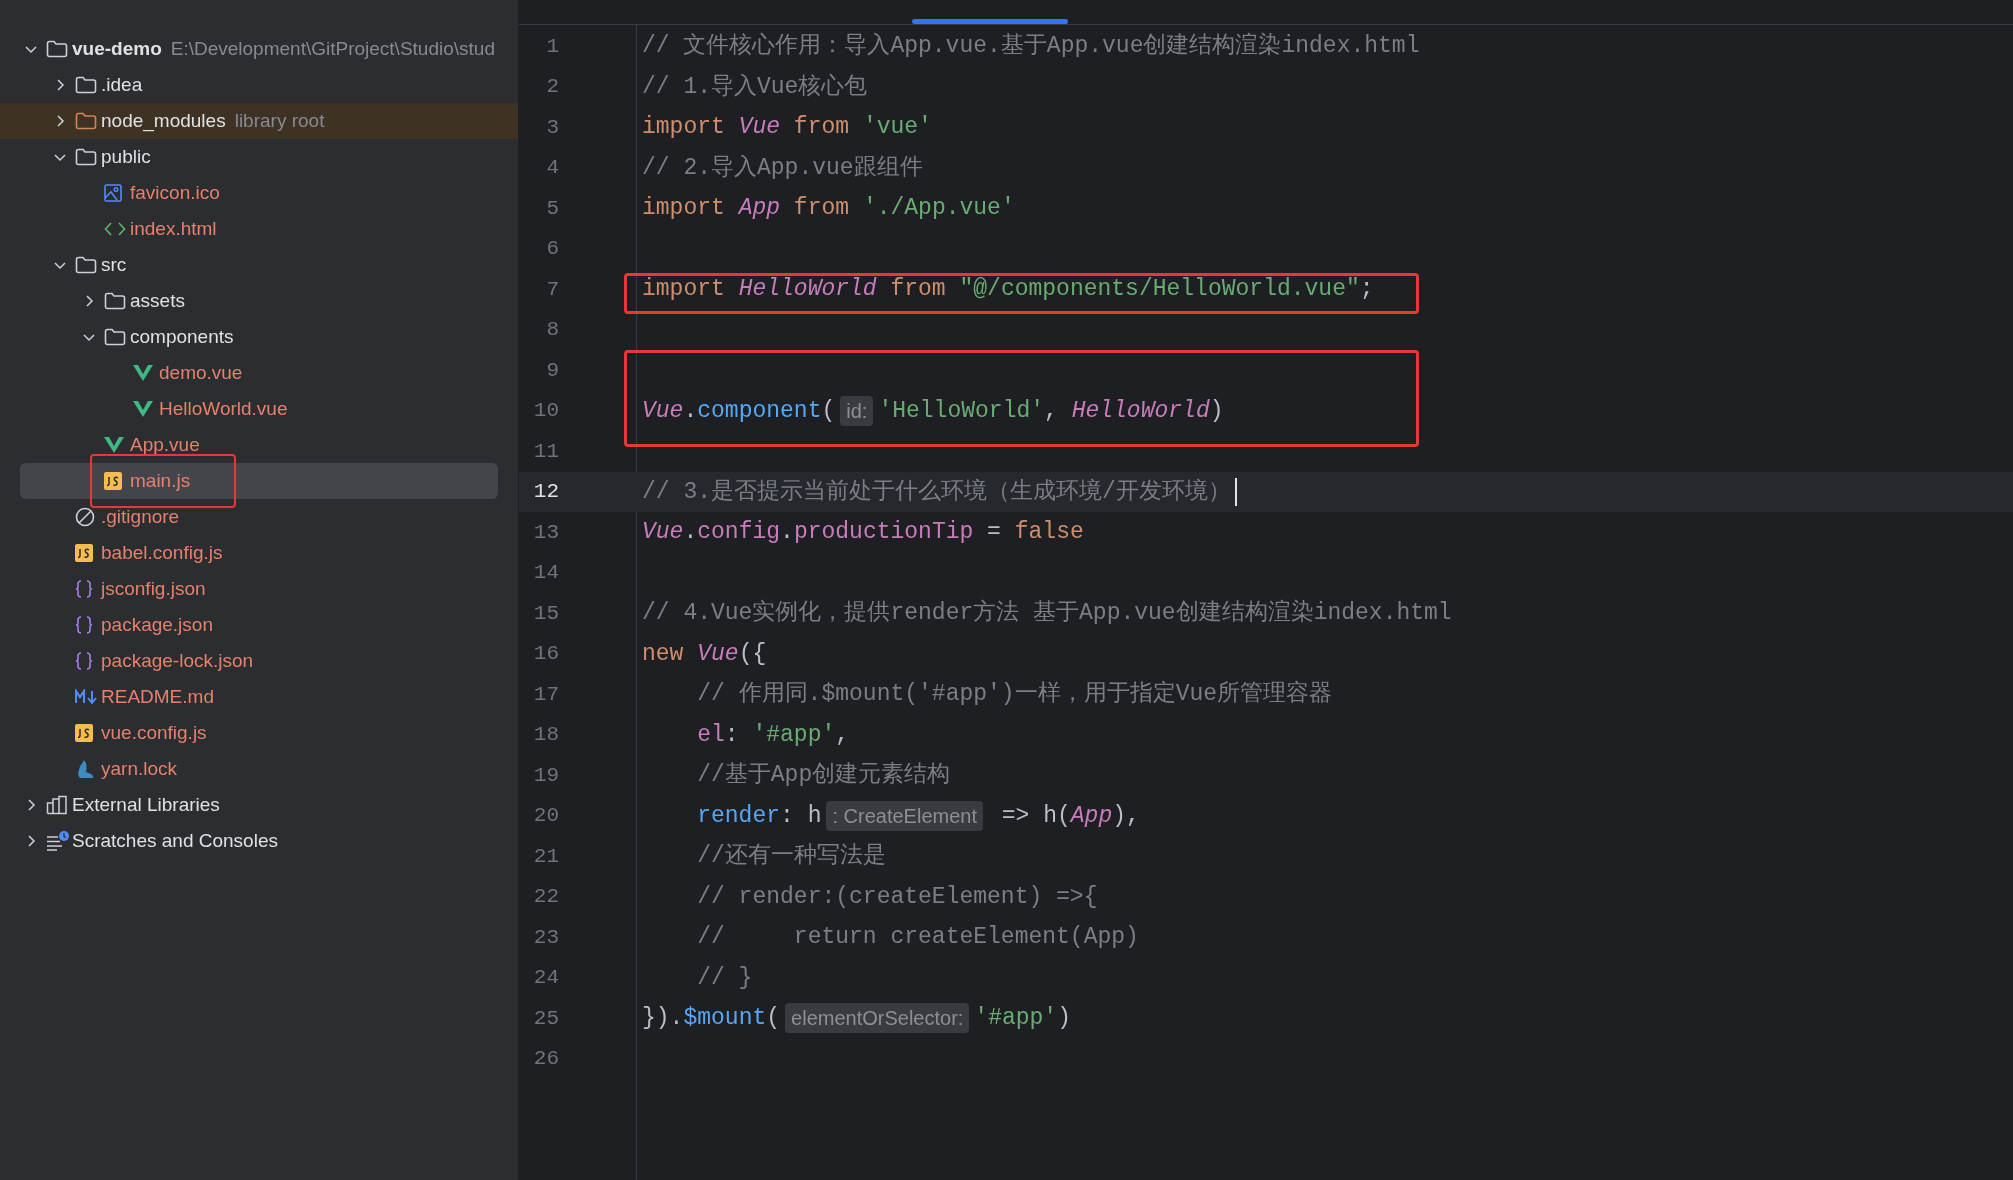  What do you see at coordinates (259, 805) in the screenshot?
I see `tree-item: External Libraries` at bounding box center [259, 805].